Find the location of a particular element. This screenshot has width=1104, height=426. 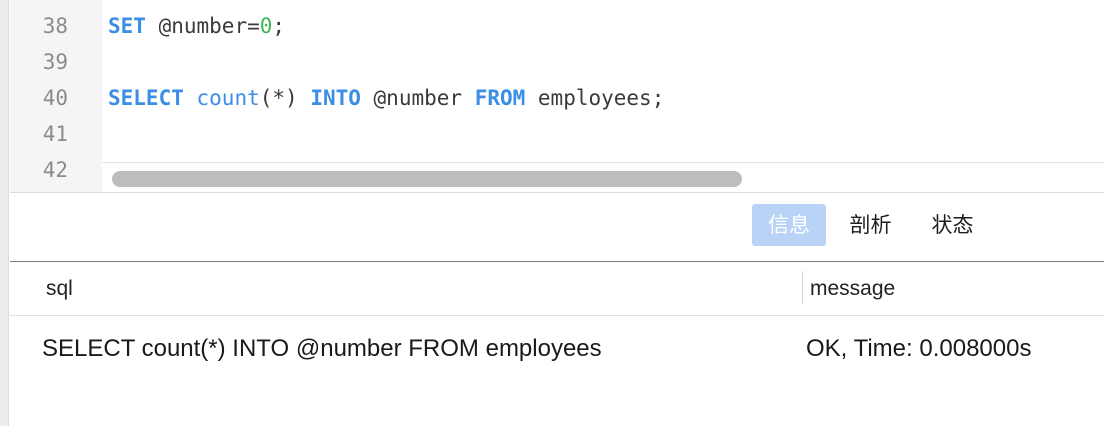

sql-function: count is located at coordinates (228, 98).